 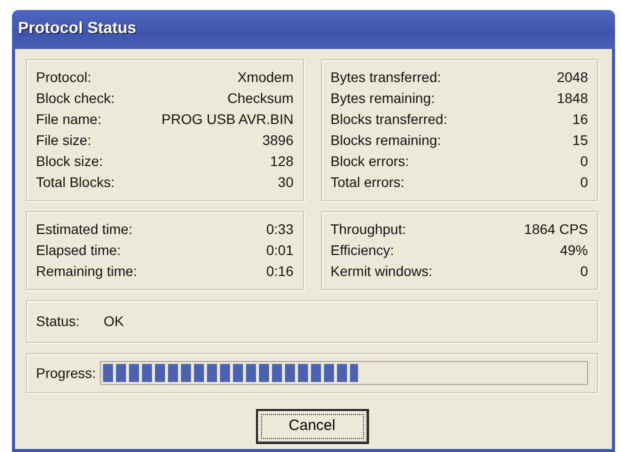 I want to click on field-label: Efficiency:, so click(x=362, y=250).